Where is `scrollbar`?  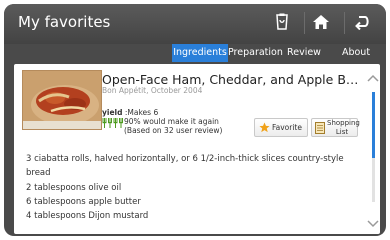 scrollbar is located at coordinates (373, 147).